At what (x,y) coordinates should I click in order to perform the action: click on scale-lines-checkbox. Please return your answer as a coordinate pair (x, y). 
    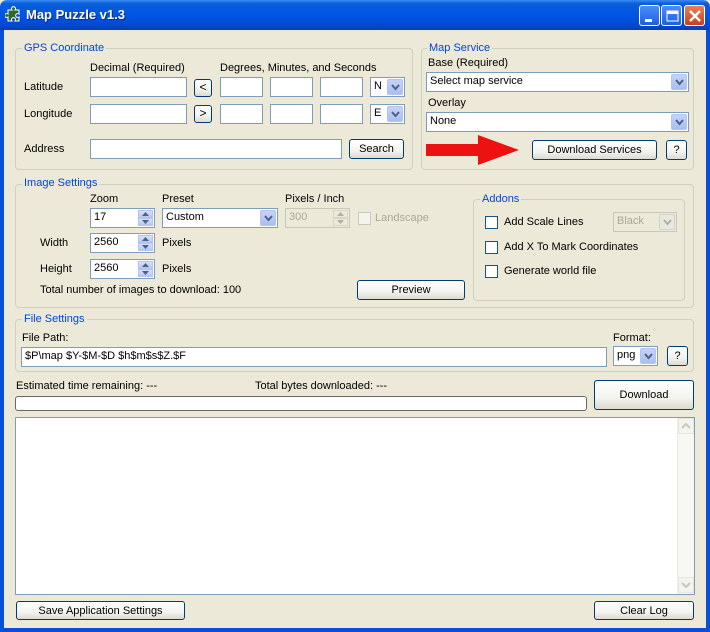
    Looking at the image, I should click on (491, 222).